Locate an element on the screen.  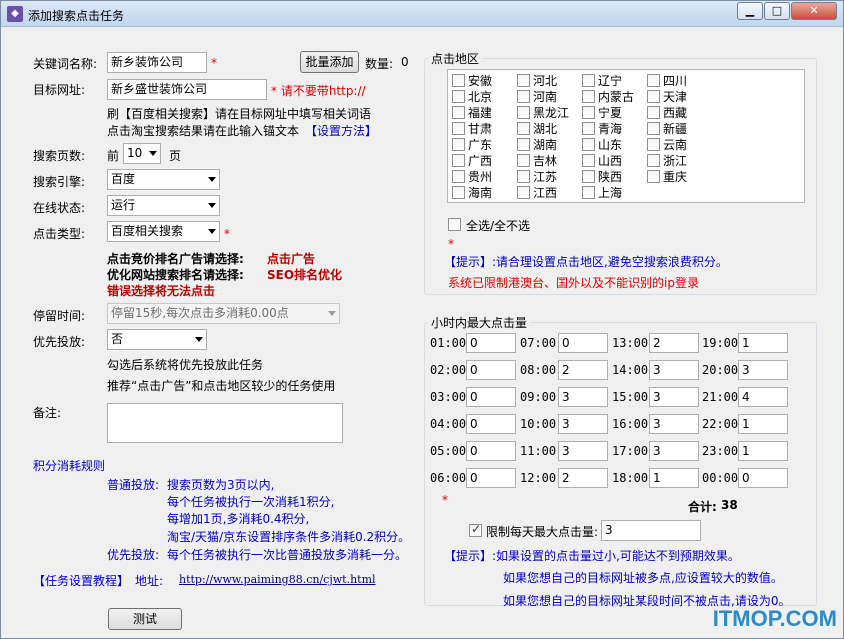
region-label: 西藏 is located at coordinates (675, 113).